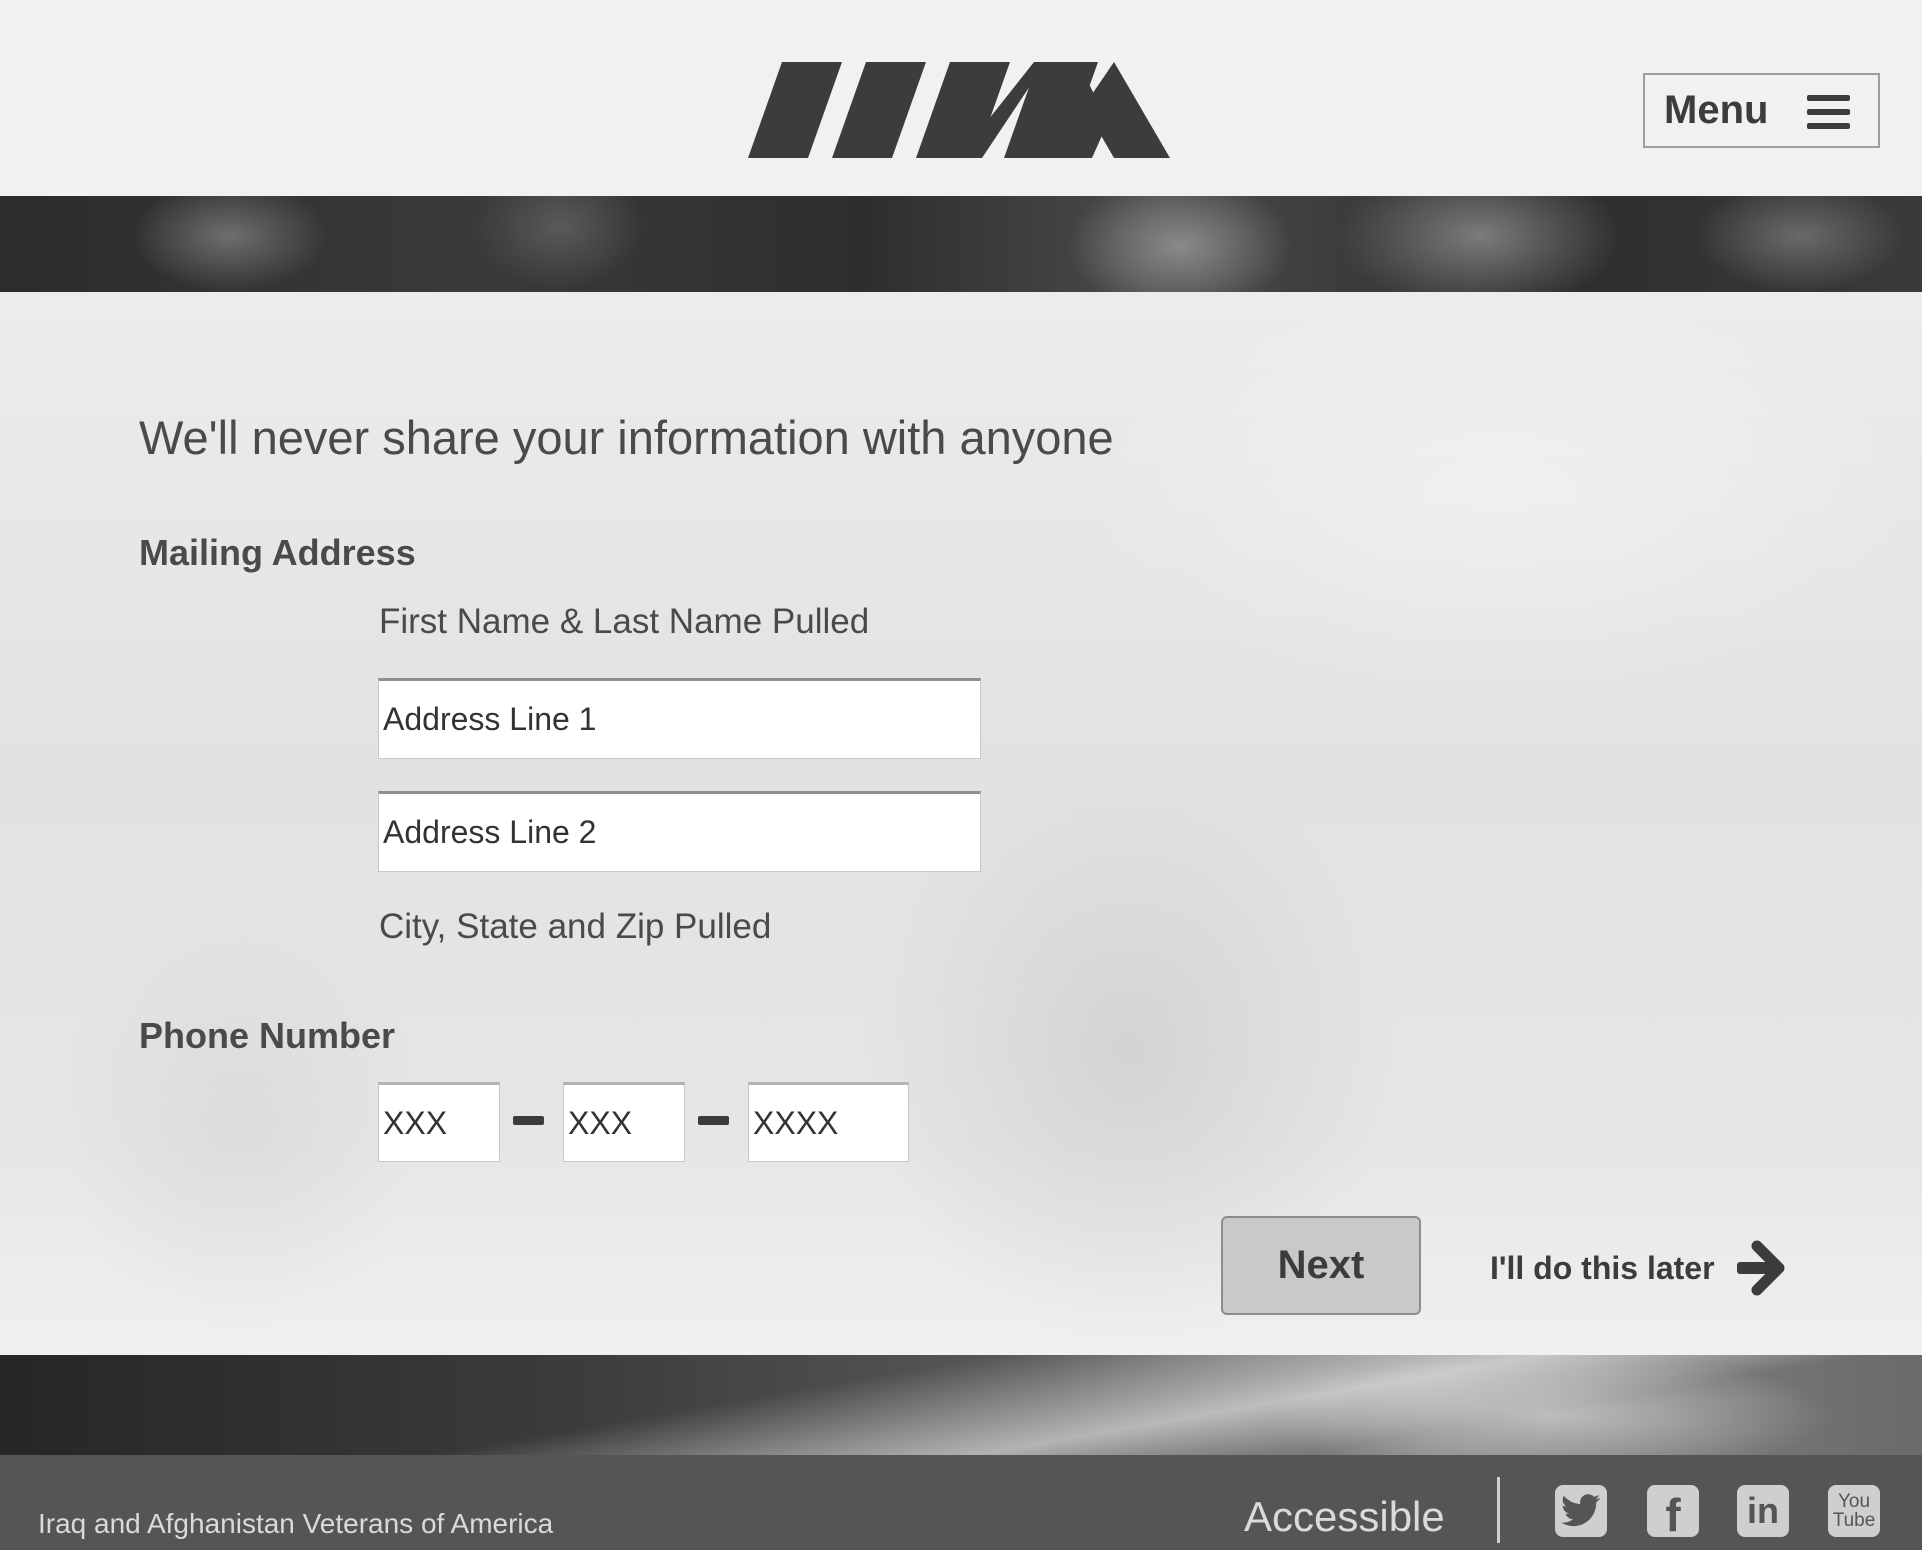 This screenshot has width=1922, height=1550. I want to click on phone-number-label: Phone Number, so click(267, 1035).